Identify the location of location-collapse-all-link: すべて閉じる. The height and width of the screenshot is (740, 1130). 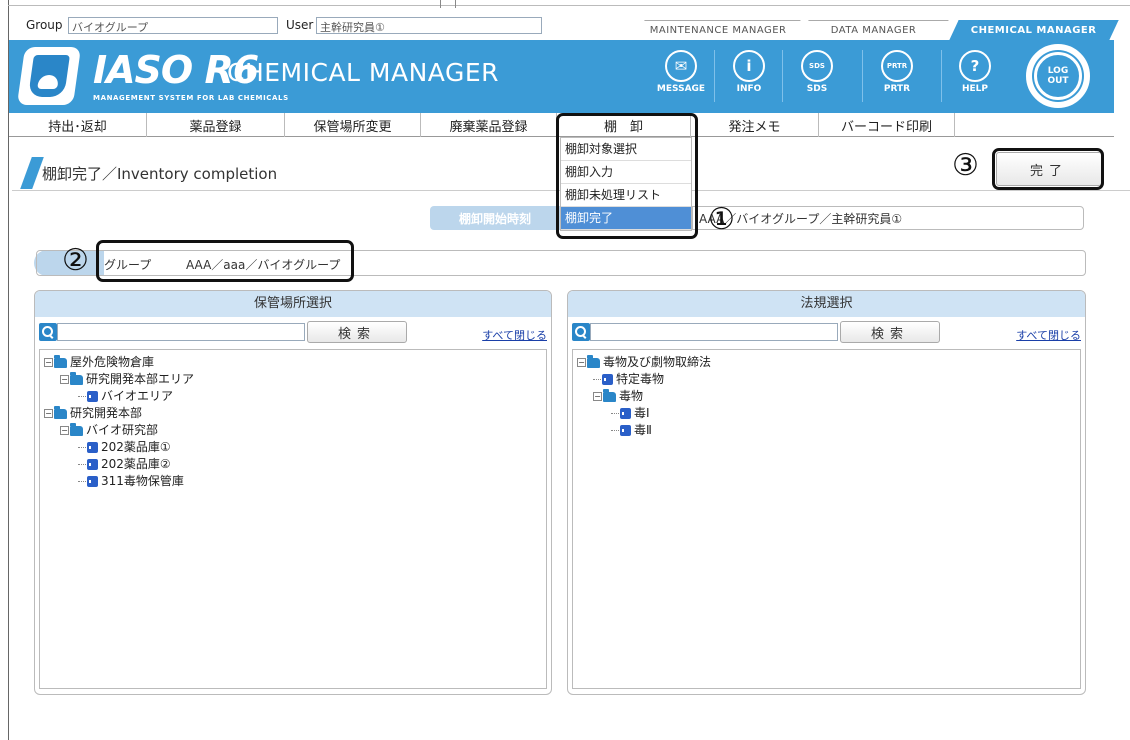
(514, 335).